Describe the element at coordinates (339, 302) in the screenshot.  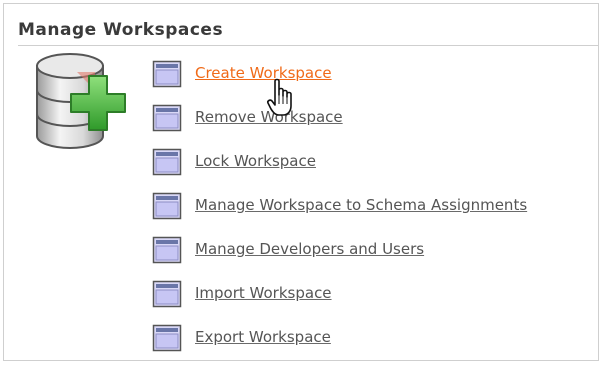
I see `list-item: Import Workspace` at that location.